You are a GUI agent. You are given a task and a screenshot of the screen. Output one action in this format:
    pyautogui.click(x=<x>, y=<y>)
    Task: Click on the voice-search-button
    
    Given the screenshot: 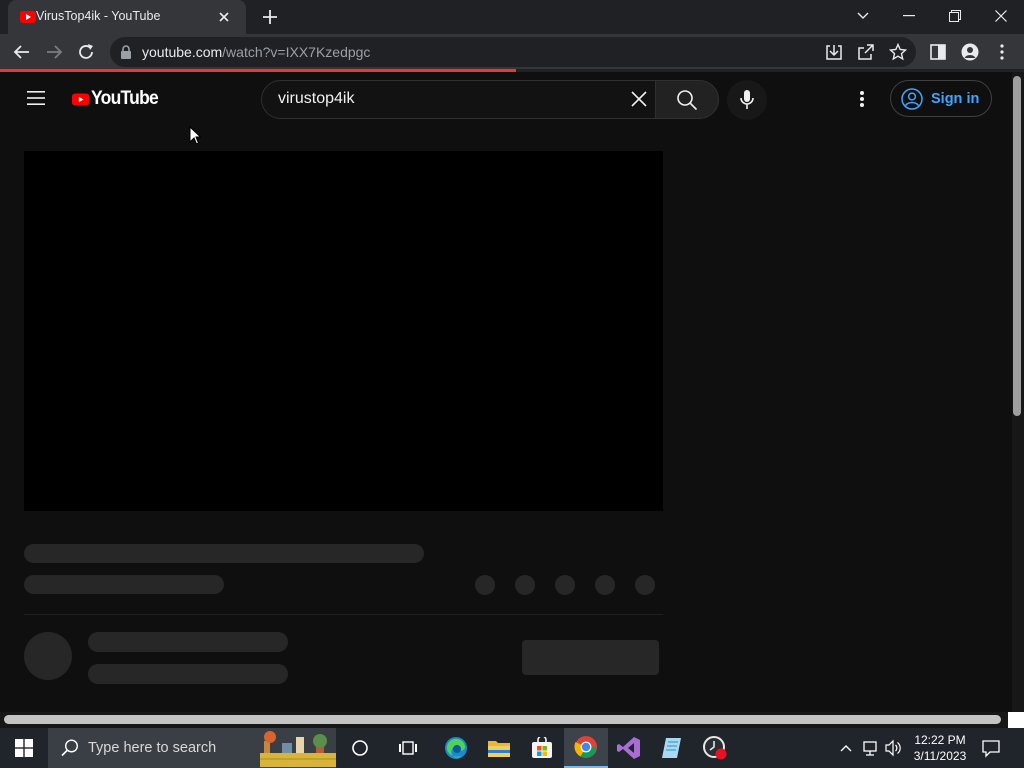 What is the action you would take?
    pyautogui.click(x=747, y=100)
    